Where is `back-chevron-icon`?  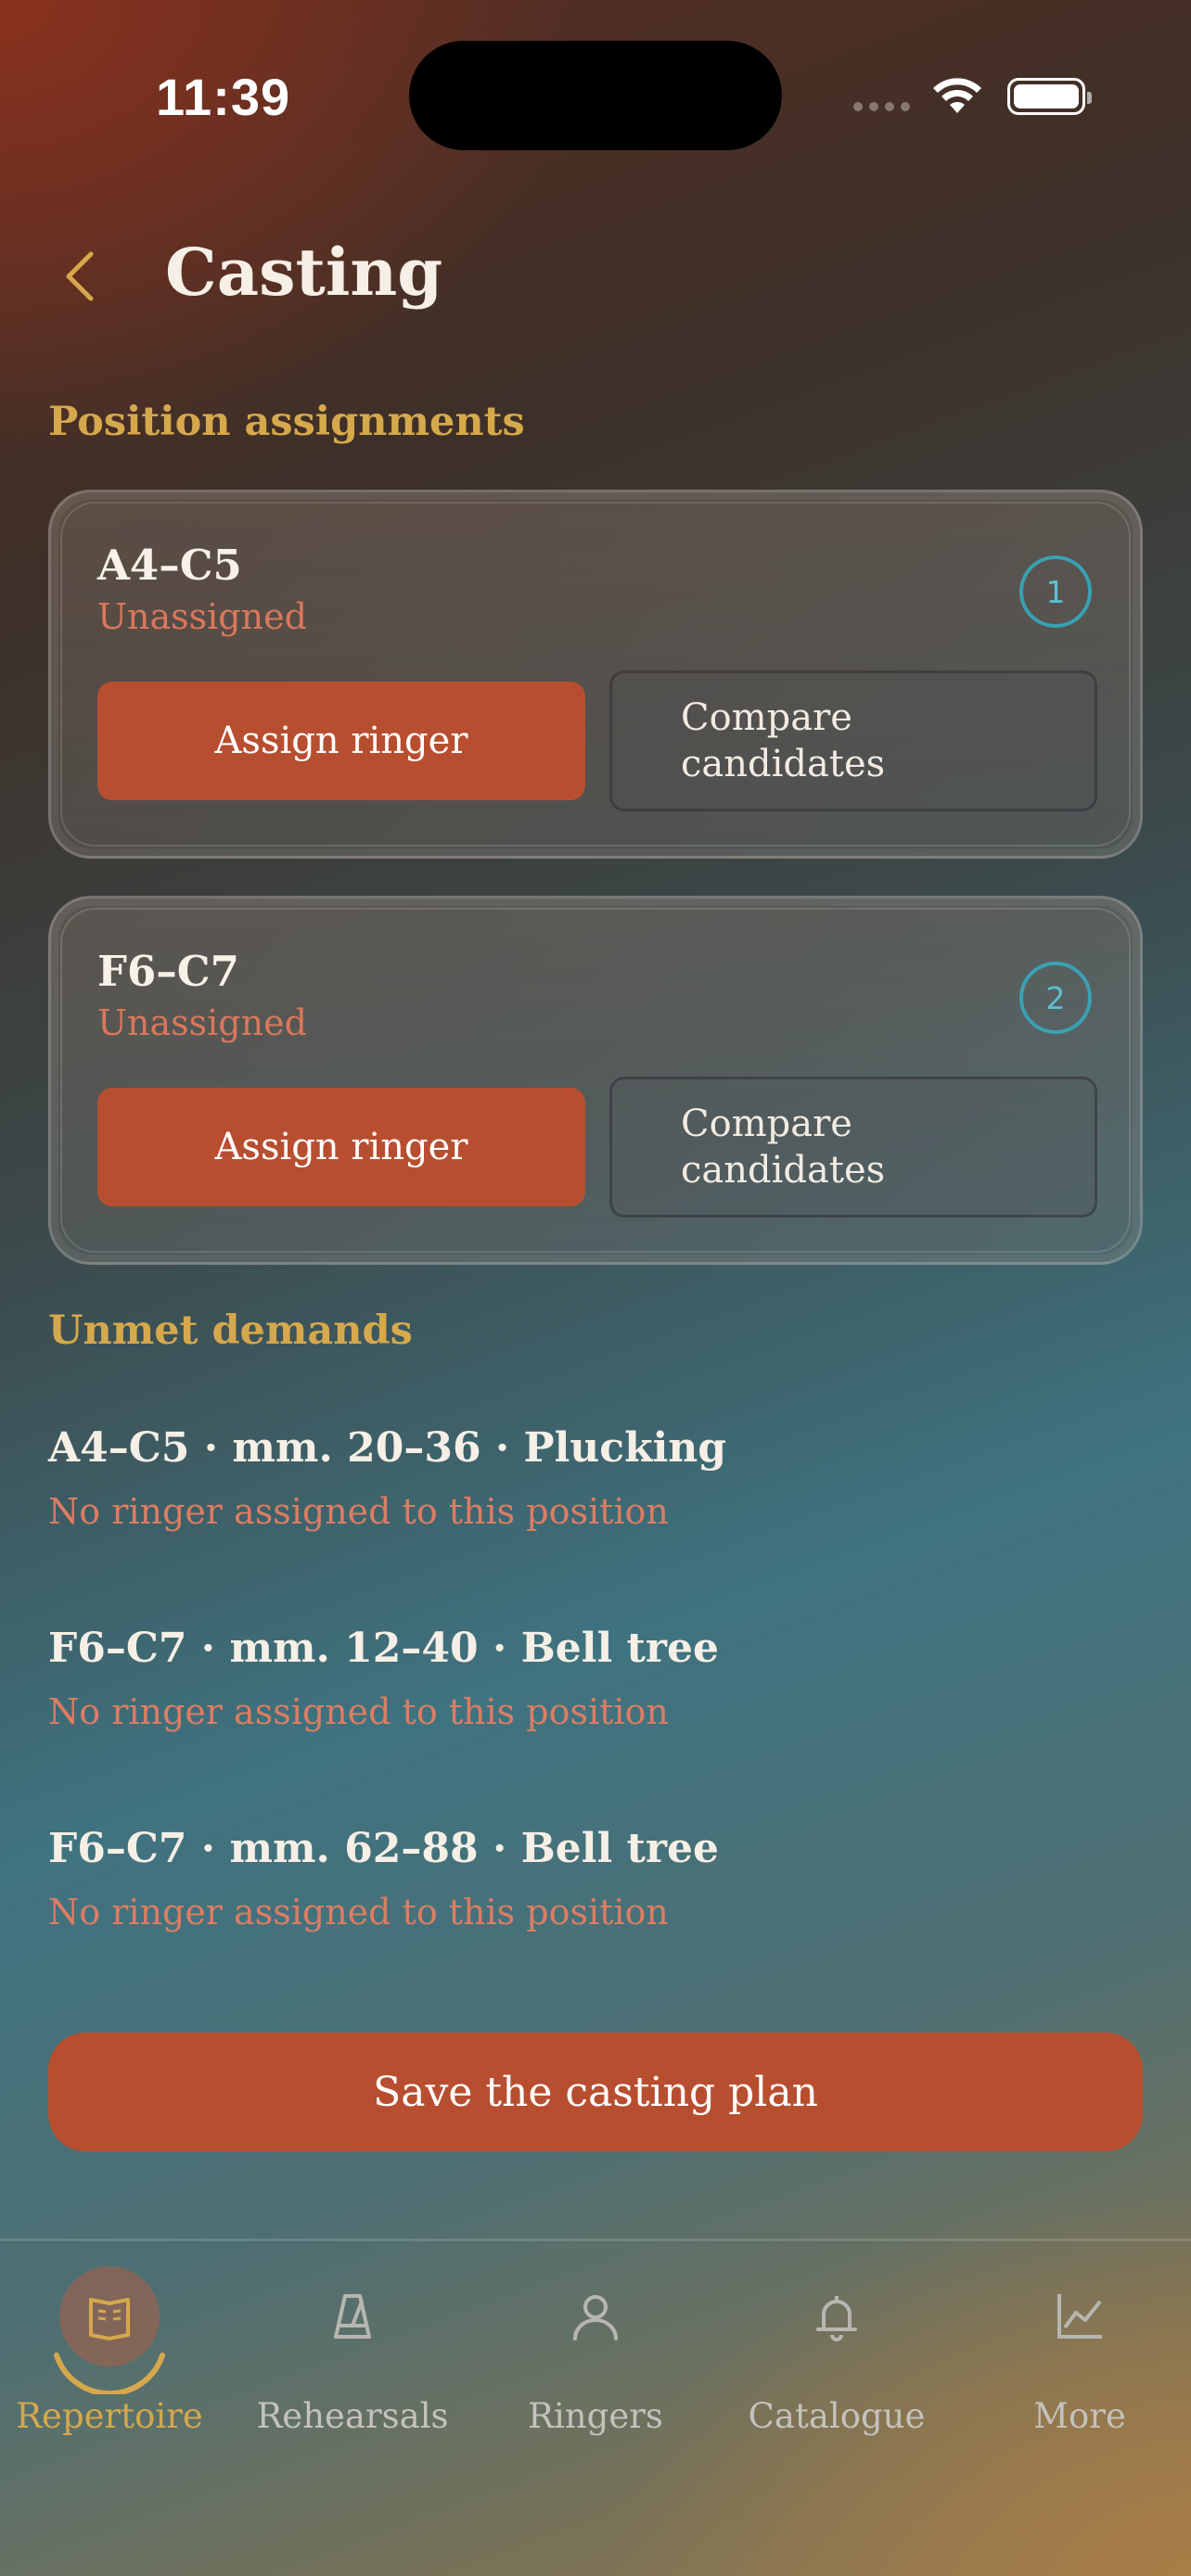 back-chevron-icon is located at coordinates (80, 276).